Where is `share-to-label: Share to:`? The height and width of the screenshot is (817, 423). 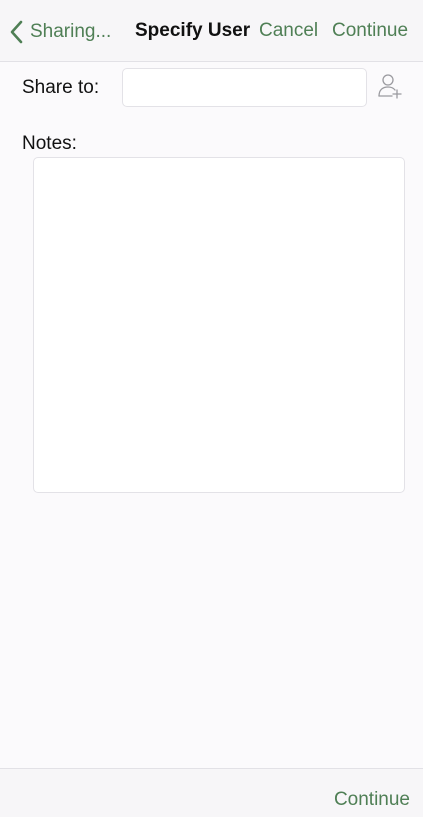 share-to-label: Share to: is located at coordinates (61, 87).